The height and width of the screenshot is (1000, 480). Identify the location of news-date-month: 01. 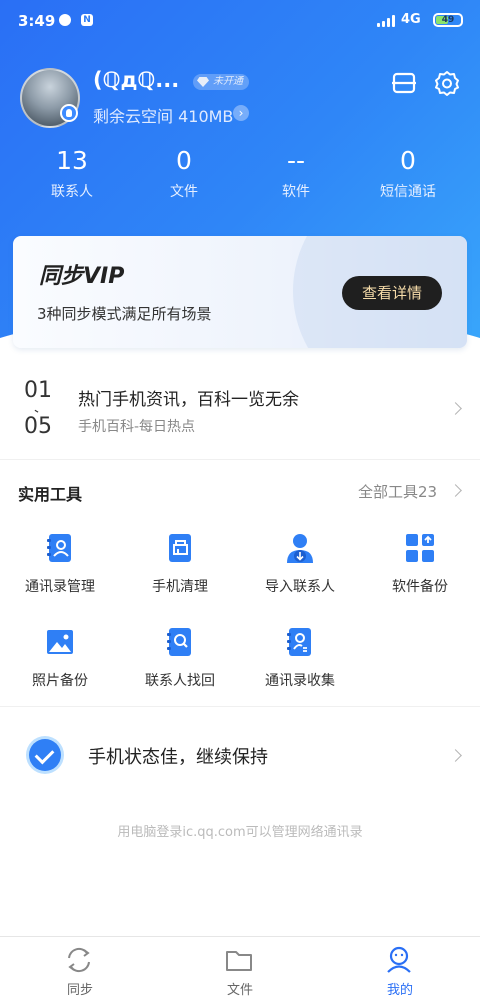
(38, 390).